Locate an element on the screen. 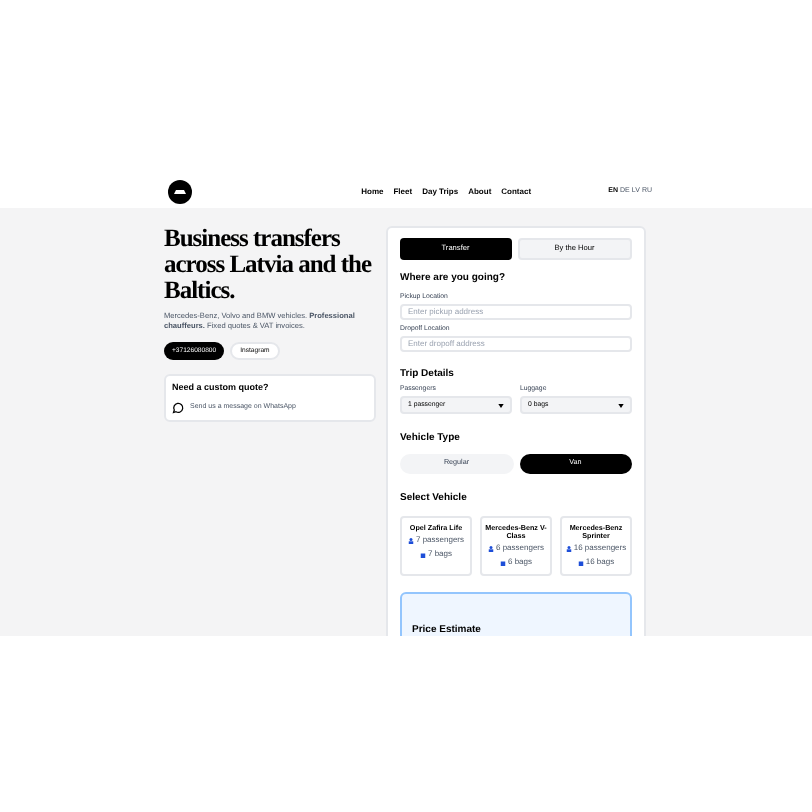  logo-icon is located at coordinates (180, 192).